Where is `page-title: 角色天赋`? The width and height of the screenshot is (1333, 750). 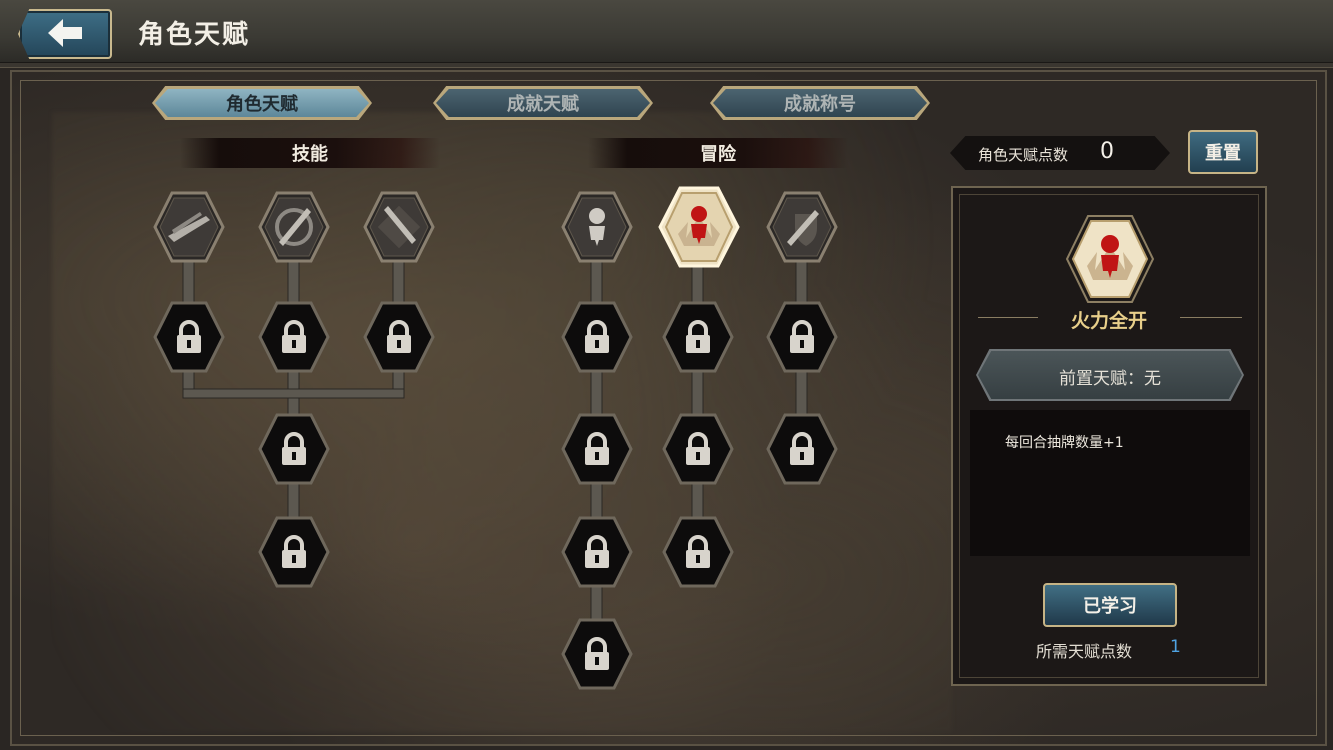 page-title: 角色天赋 is located at coordinates (194, 35).